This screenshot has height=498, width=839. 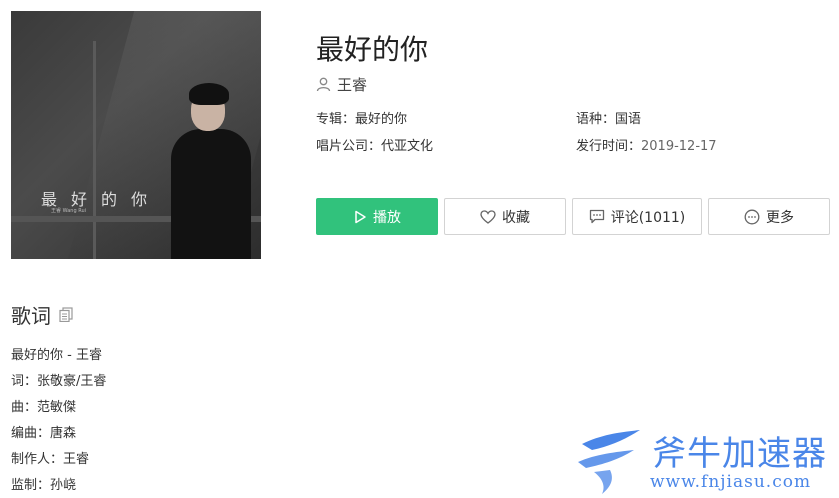 I want to click on cover-person-hair, so click(x=209, y=94).